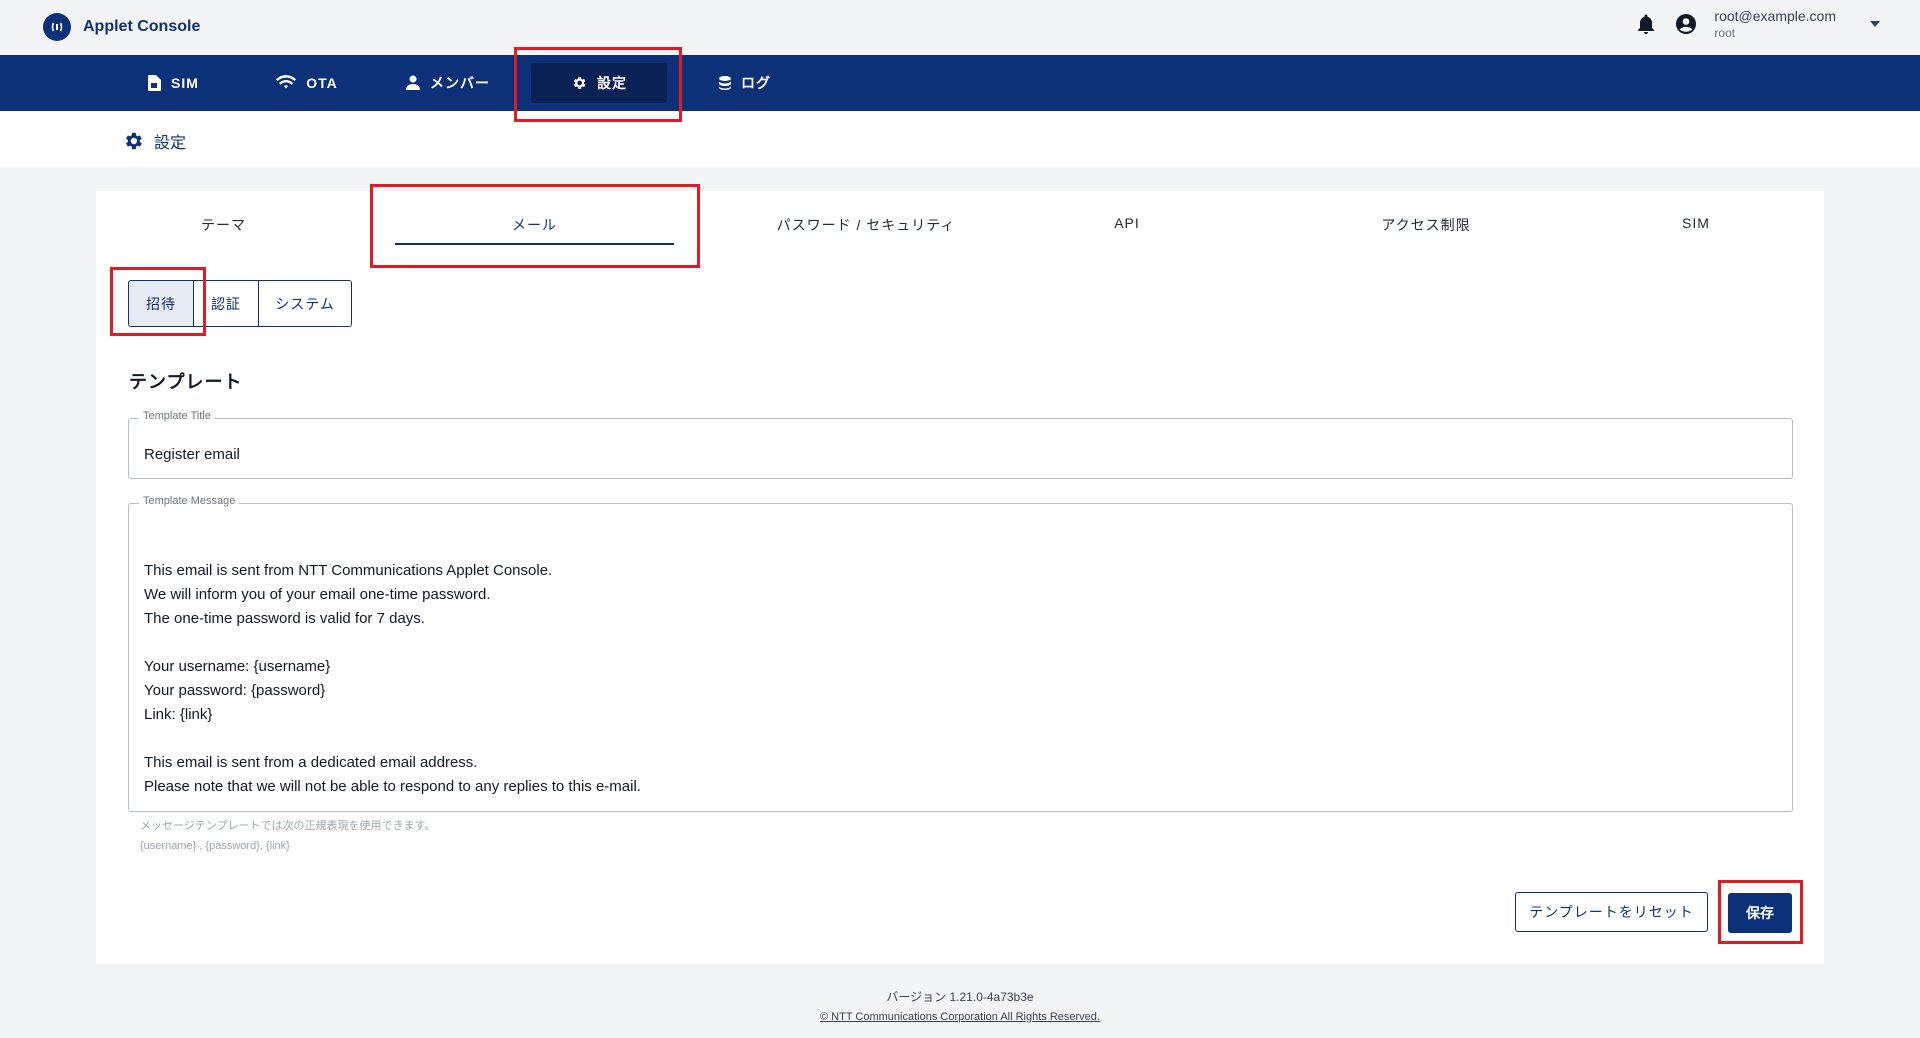 This screenshot has width=1920, height=1038. I want to click on person-icon, so click(413, 82).